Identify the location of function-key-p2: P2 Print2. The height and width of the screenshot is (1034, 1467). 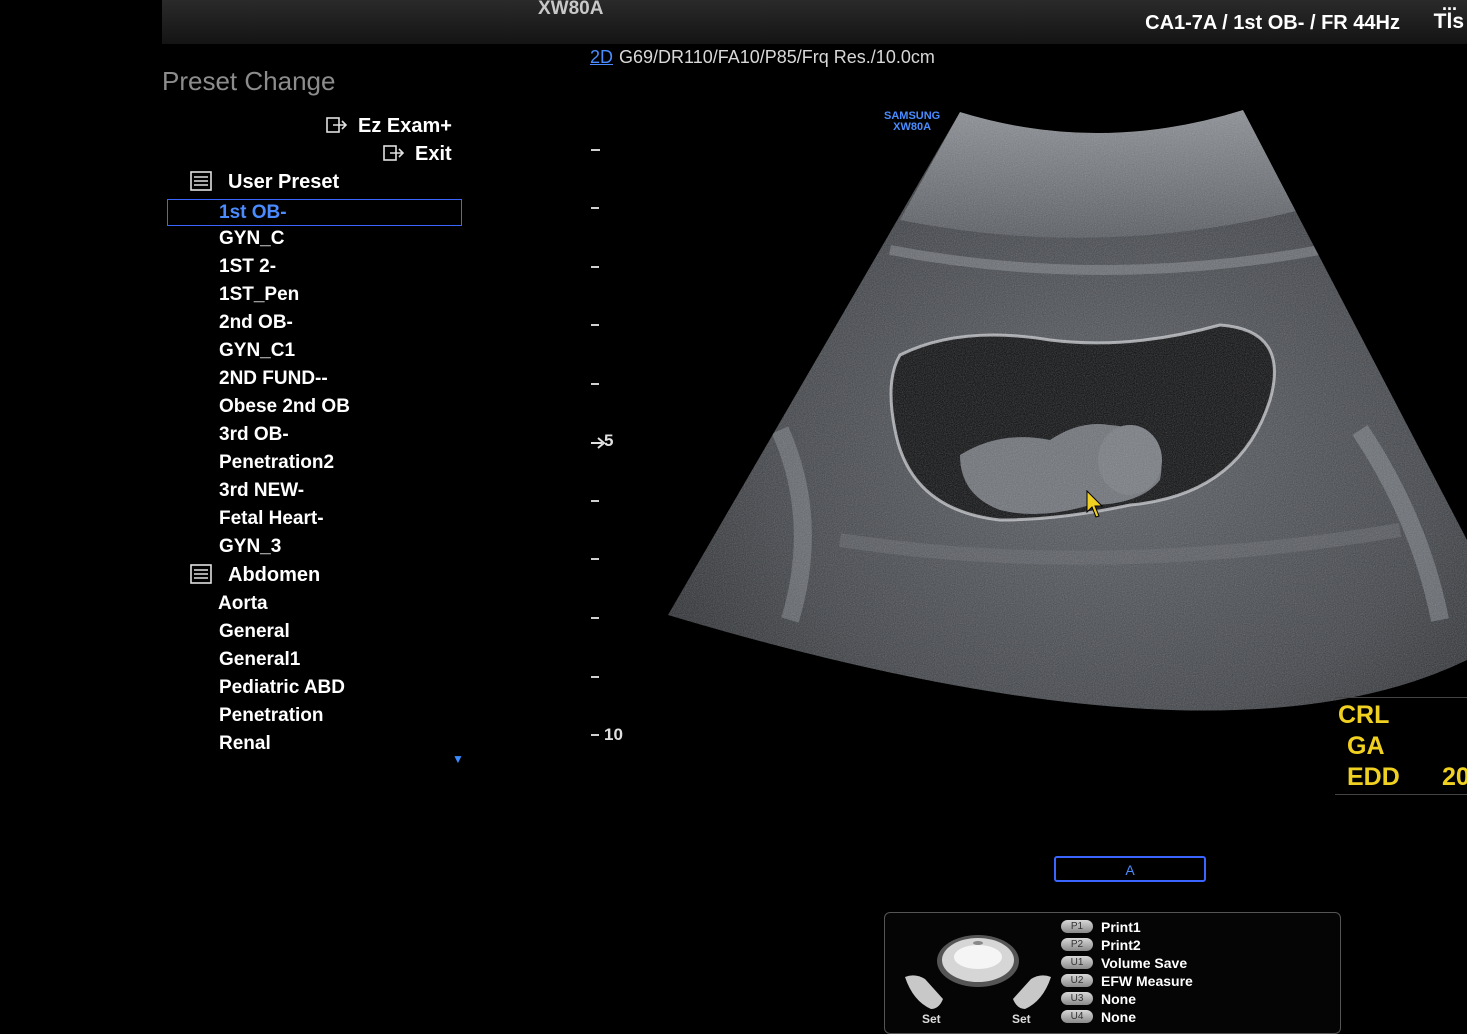
(1101, 945).